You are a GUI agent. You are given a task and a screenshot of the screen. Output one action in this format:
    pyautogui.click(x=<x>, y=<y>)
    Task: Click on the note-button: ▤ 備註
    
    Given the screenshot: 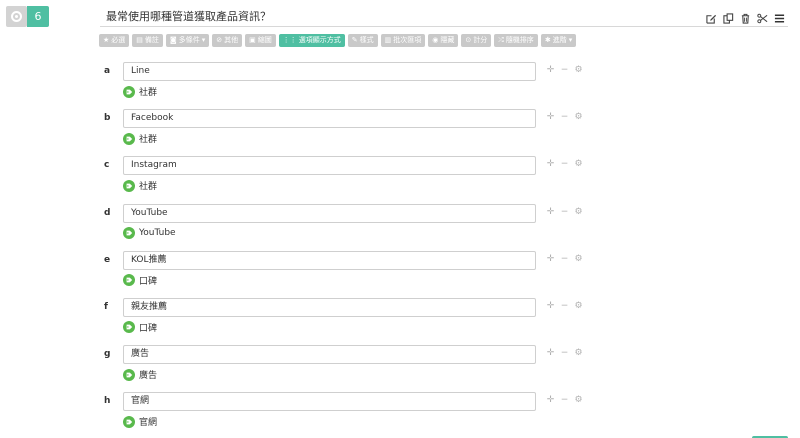 What is the action you would take?
    pyautogui.click(x=147, y=40)
    